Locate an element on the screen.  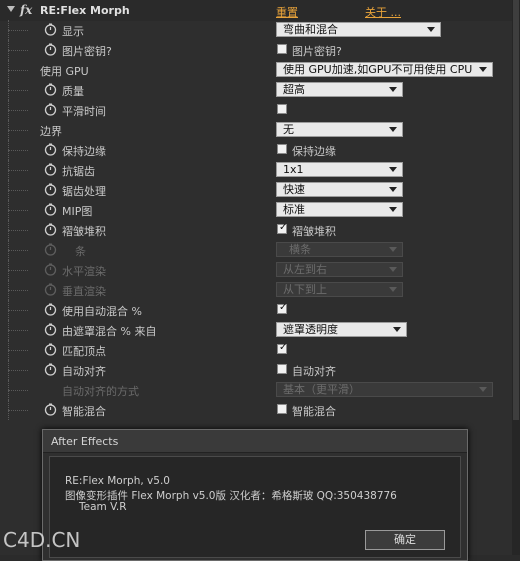
param-row-display: 显示 弯曲和混合 is located at coordinates (255, 30).